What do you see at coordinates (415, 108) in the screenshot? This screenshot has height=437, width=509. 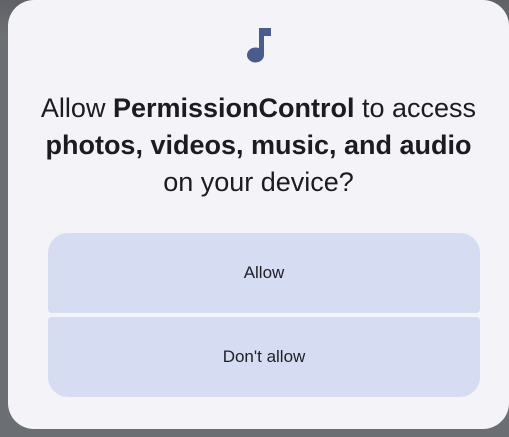 I see `message-mid: to access` at bounding box center [415, 108].